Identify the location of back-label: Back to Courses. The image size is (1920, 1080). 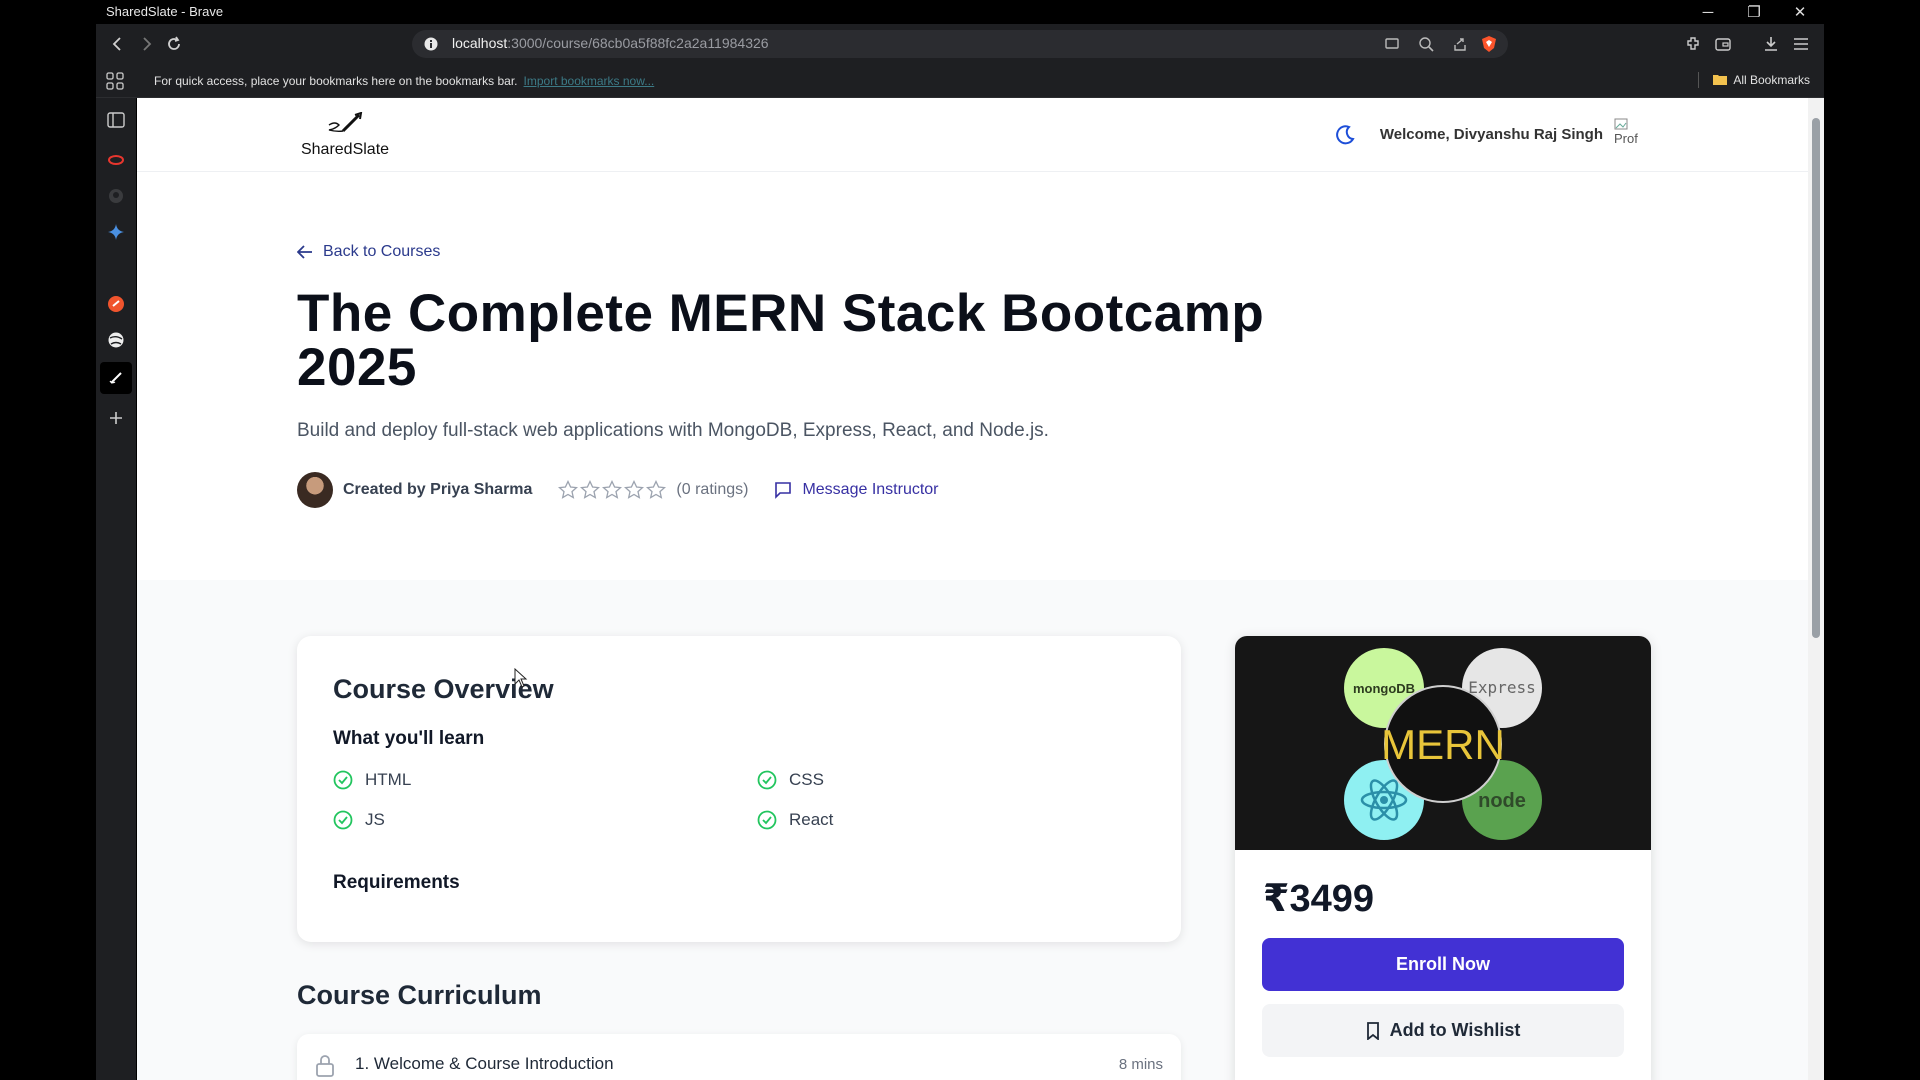
(382, 251).